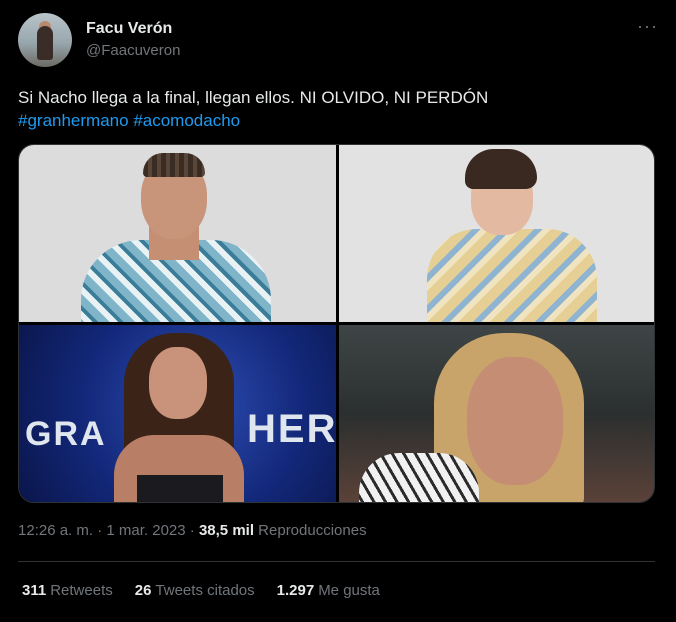 This screenshot has width=676, height=622. What do you see at coordinates (45, 43) in the screenshot?
I see `avatar-figure` at bounding box center [45, 43].